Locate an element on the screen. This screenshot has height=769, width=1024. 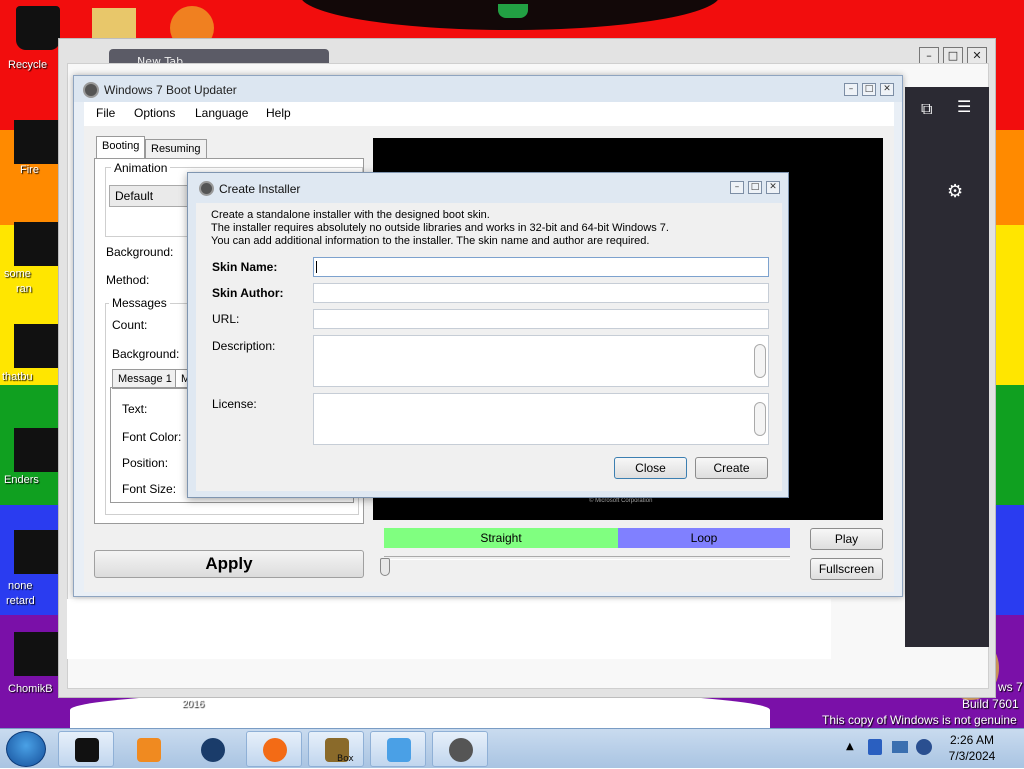
browser-page-area is located at coordinates (449, 629).